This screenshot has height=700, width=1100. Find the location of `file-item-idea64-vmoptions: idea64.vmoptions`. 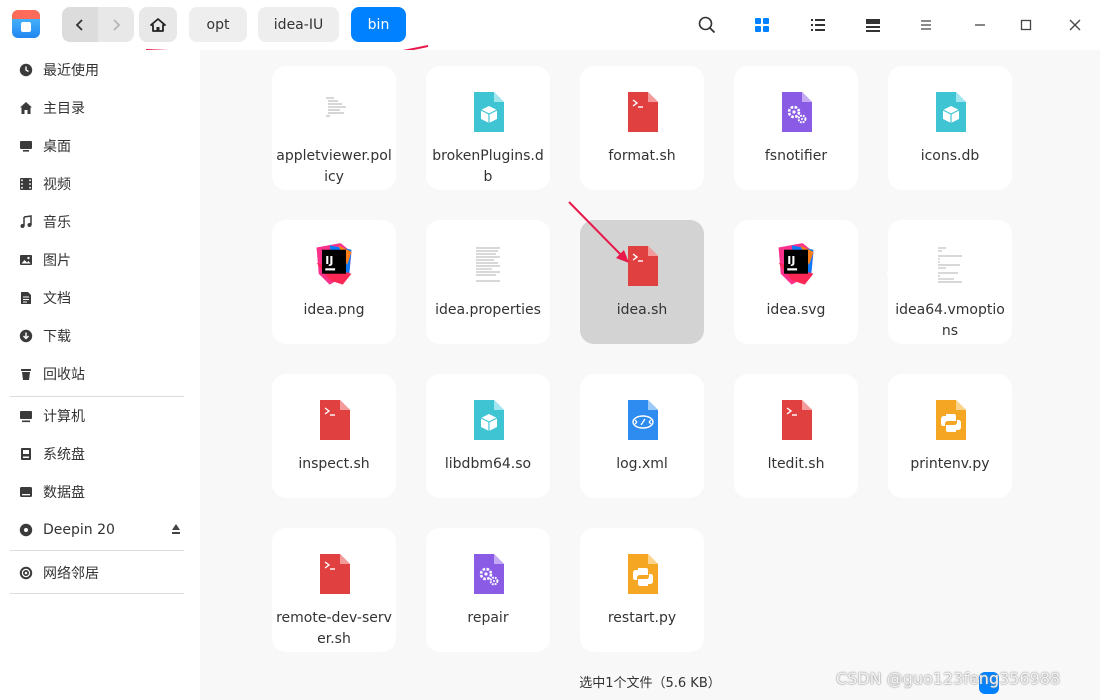

file-item-idea64-vmoptions: idea64.vmoptions is located at coordinates (950, 282).